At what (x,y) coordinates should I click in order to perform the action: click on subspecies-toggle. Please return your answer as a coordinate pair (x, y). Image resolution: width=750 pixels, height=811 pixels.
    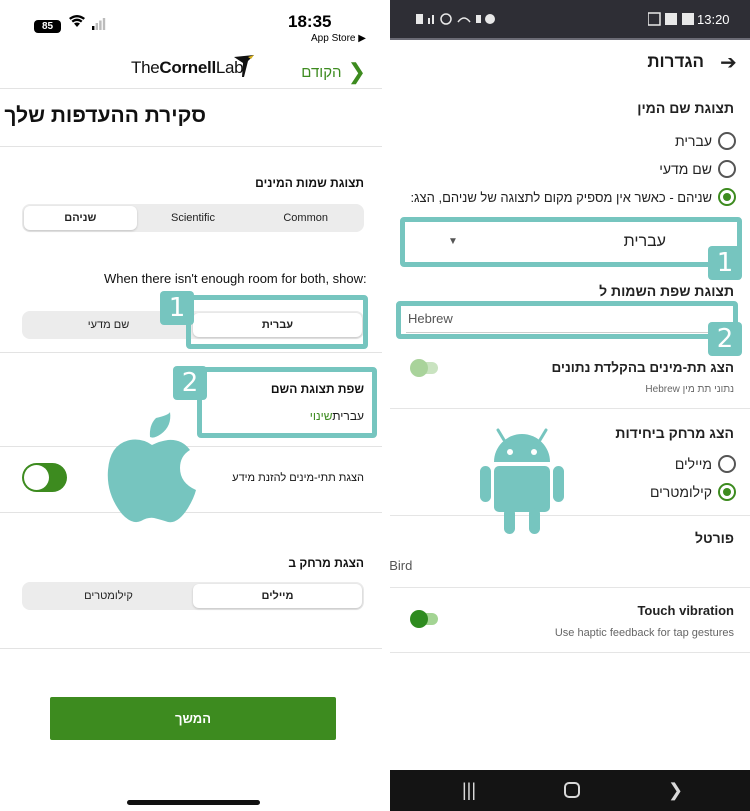
    Looking at the image, I should click on (44, 477).